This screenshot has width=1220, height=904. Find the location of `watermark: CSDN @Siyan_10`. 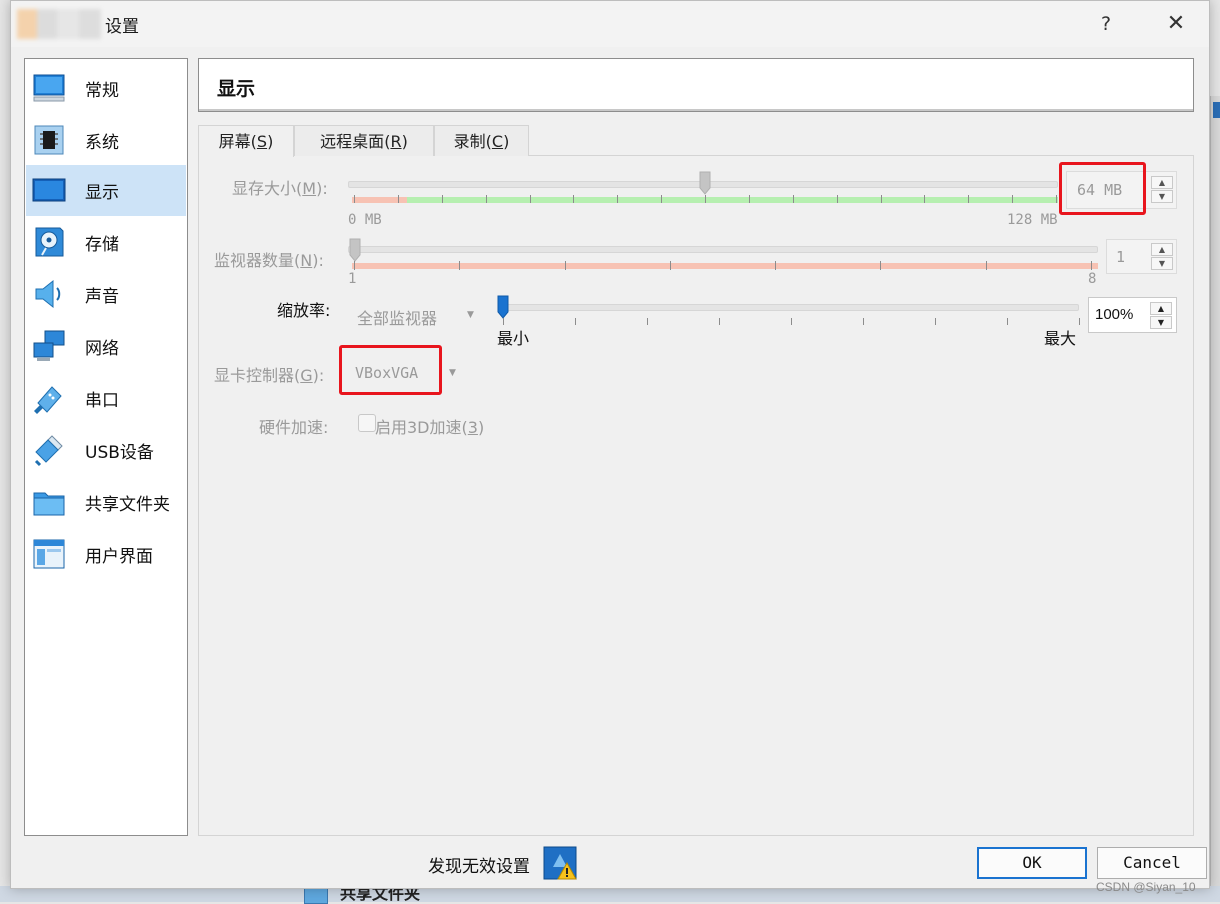

watermark: CSDN @Siyan_10 is located at coordinates (1146, 887).